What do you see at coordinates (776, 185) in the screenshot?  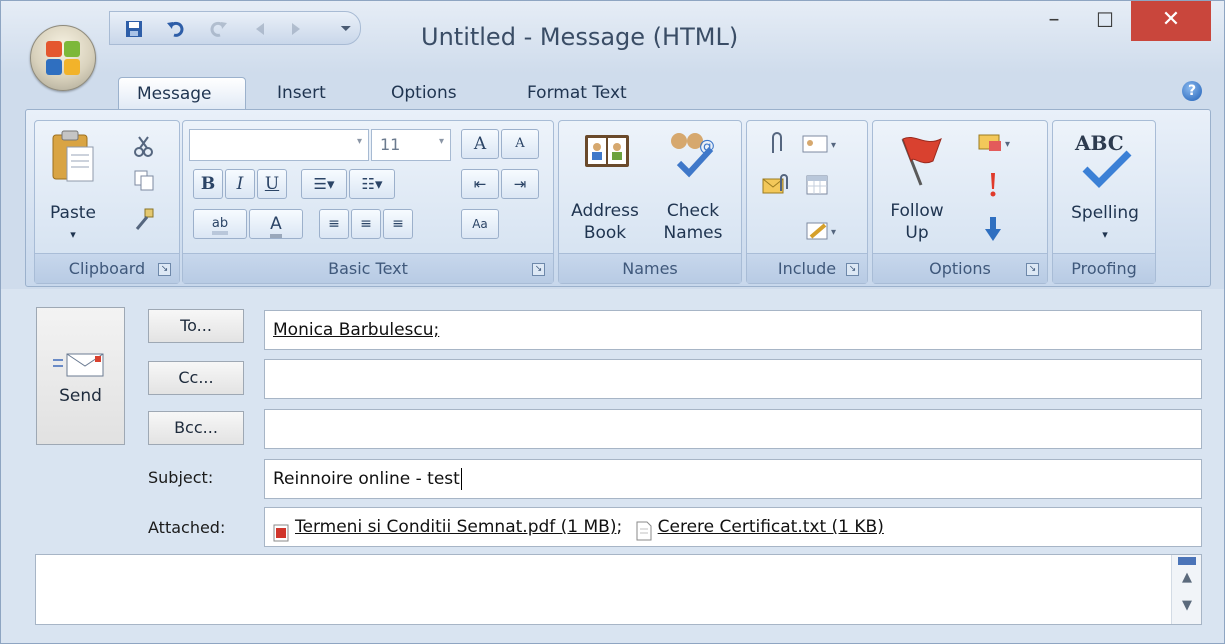 I see `attach-item-icon` at bounding box center [776, 185].